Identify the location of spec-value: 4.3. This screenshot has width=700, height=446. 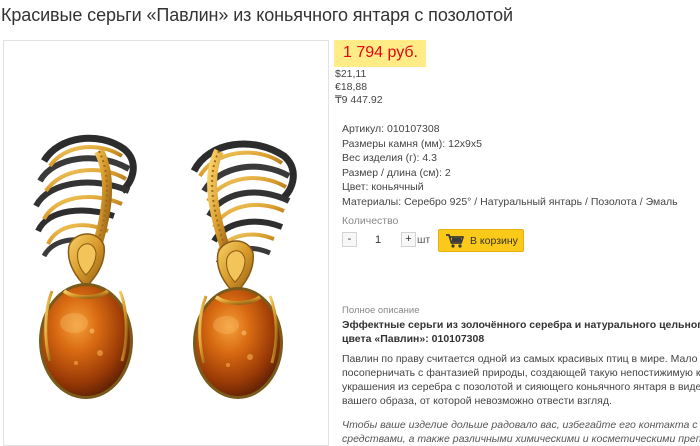
(429, 158).